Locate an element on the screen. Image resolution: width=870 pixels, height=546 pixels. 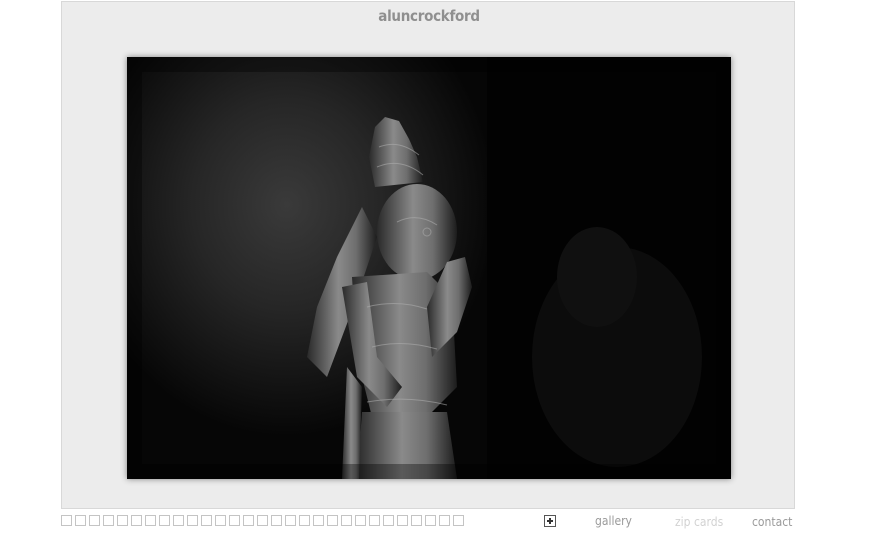
bottom-bar: gallery zip cards contact is located at coordinates (435, 523).